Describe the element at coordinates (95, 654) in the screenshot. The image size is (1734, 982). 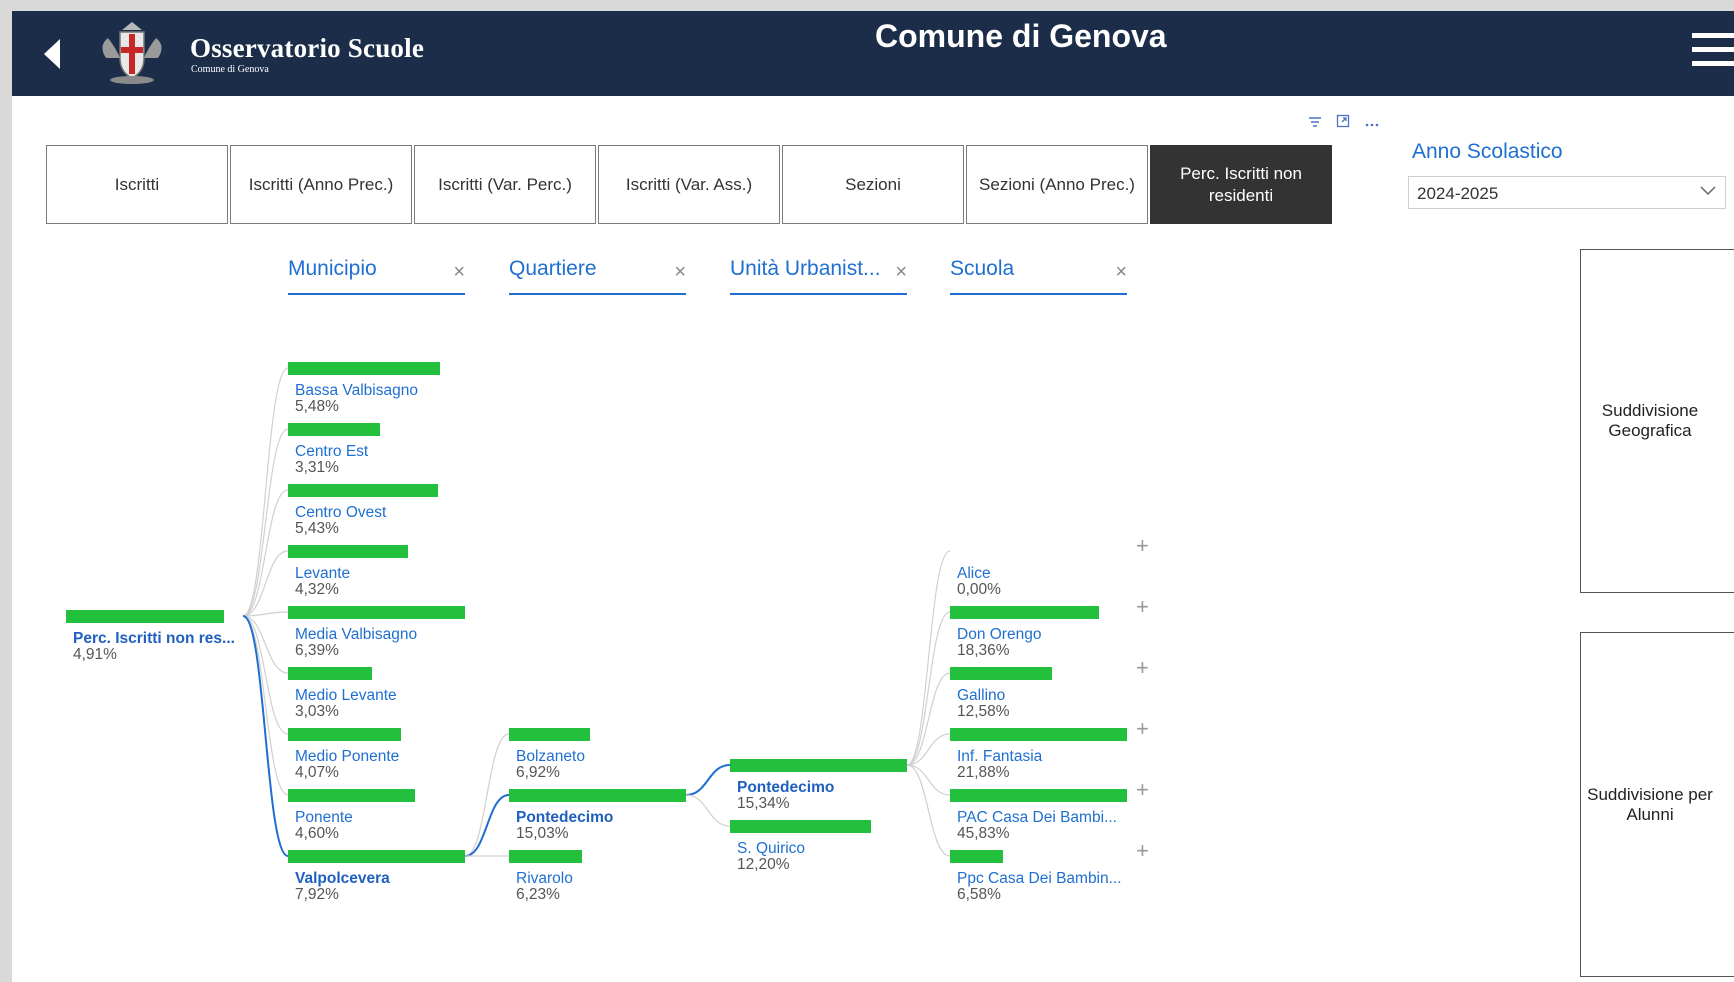
I see `node-value: 4,91%` at that location.